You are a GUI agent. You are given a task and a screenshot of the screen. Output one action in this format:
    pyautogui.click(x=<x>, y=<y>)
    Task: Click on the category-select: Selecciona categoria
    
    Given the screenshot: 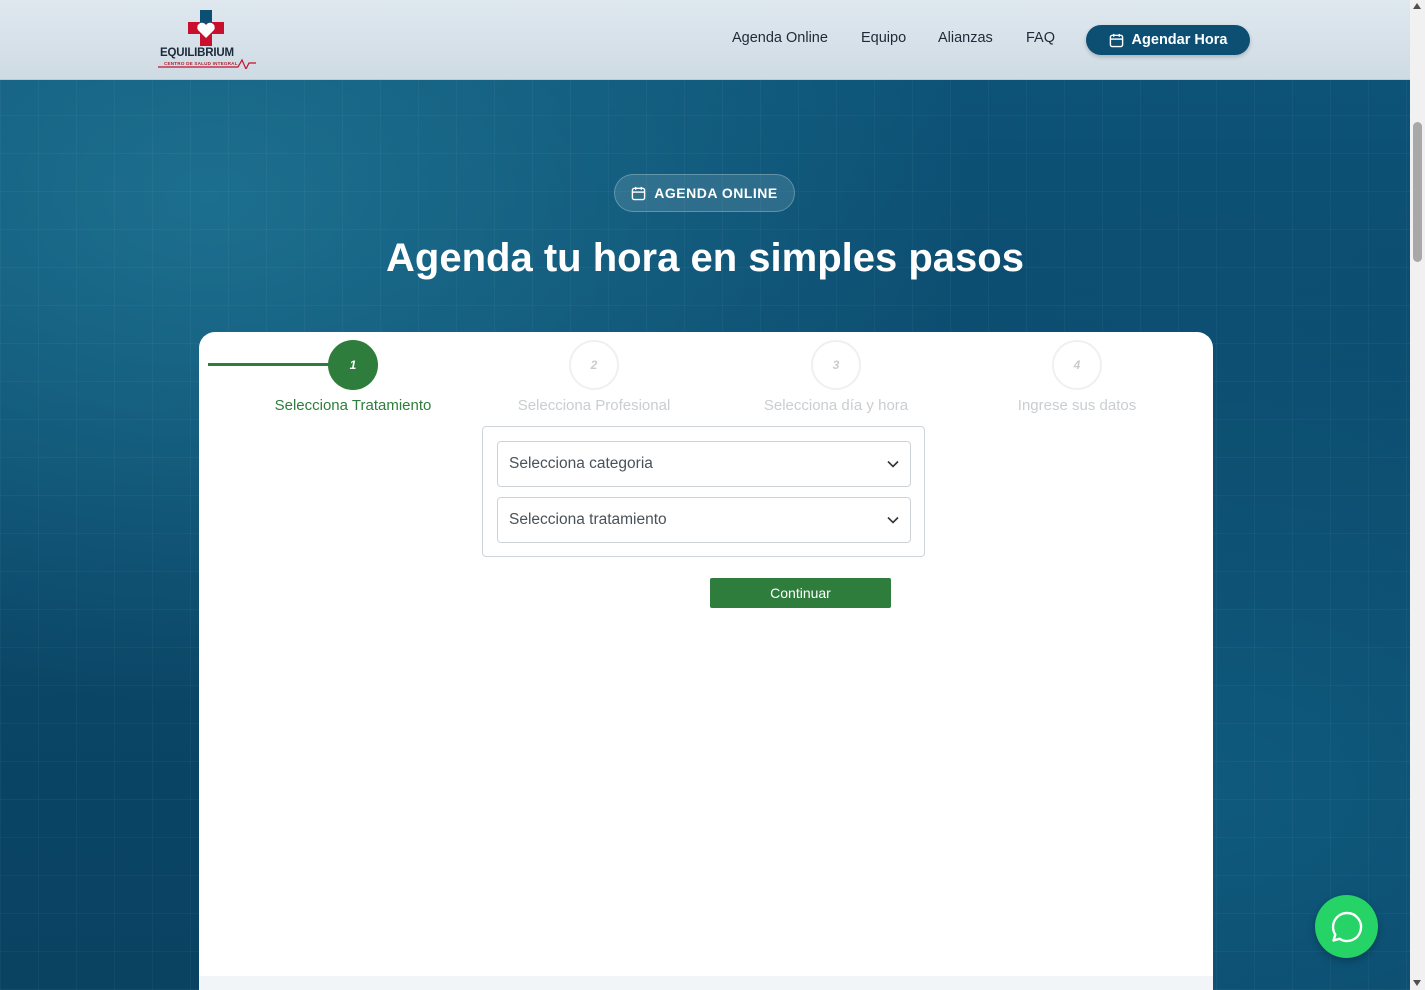 What is the action you would take?
    pyautogui.click(x=704, y=464)
    